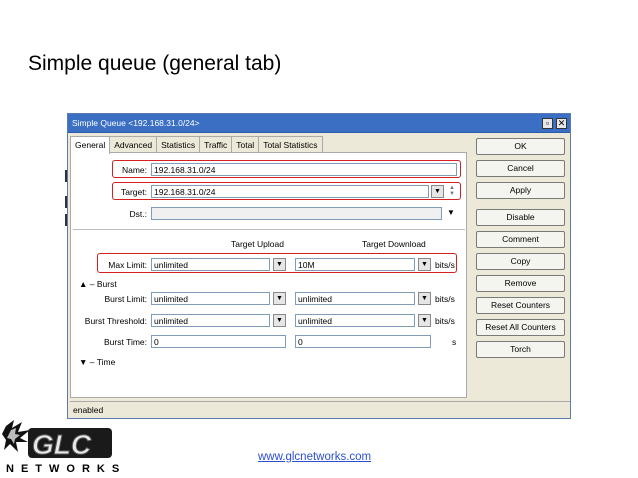 The width and height of the screenshot is (638, 478). What do you see at coordinates (520, 283) in the screenshot?
I see `remove-button: Remove` at bounding box center [520, 283].